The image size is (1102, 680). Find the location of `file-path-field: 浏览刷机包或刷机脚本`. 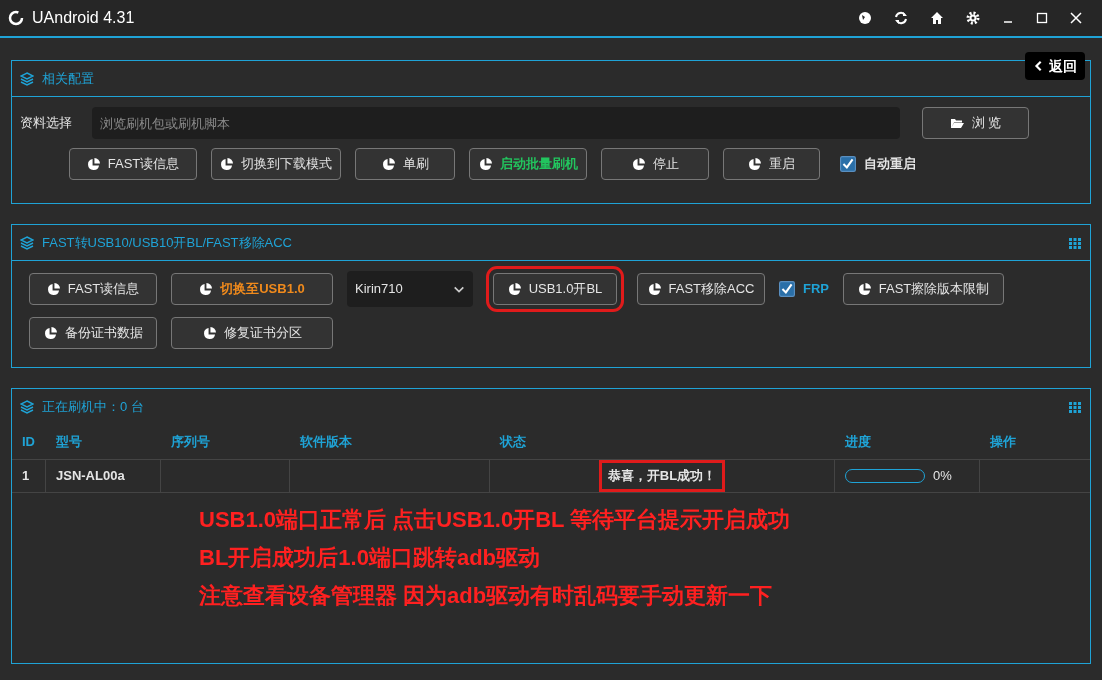

file-path-field: 浏览刷机包或刷机脚本 is located at coordinates (496, 123).